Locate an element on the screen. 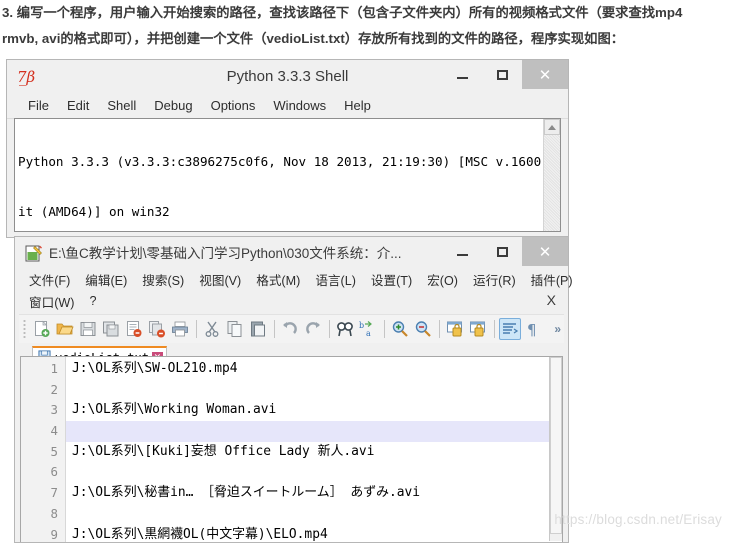 This screenshot has width=734, height=543. menu-item-settings: 设置(T) is located at coordinates (399, 279).